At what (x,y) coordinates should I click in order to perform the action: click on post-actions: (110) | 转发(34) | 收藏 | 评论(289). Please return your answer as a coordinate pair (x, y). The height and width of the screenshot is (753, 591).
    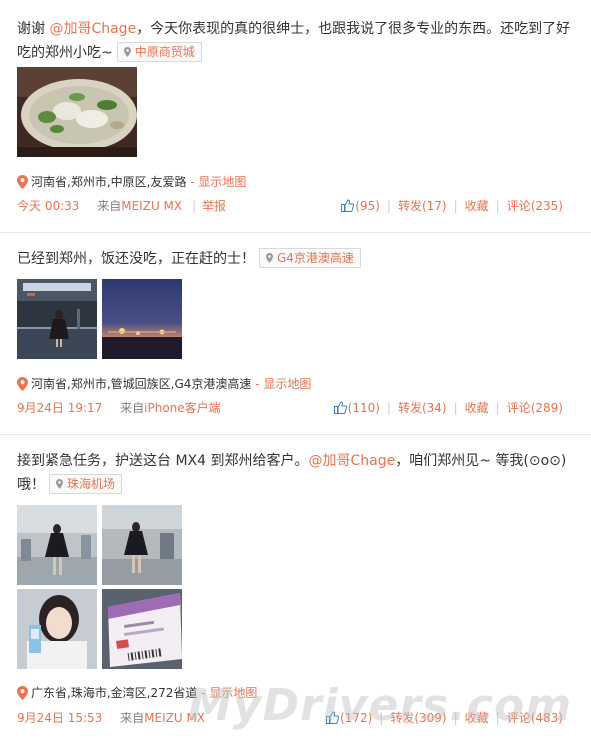
    Looking at the image, I should click on (448, 408).